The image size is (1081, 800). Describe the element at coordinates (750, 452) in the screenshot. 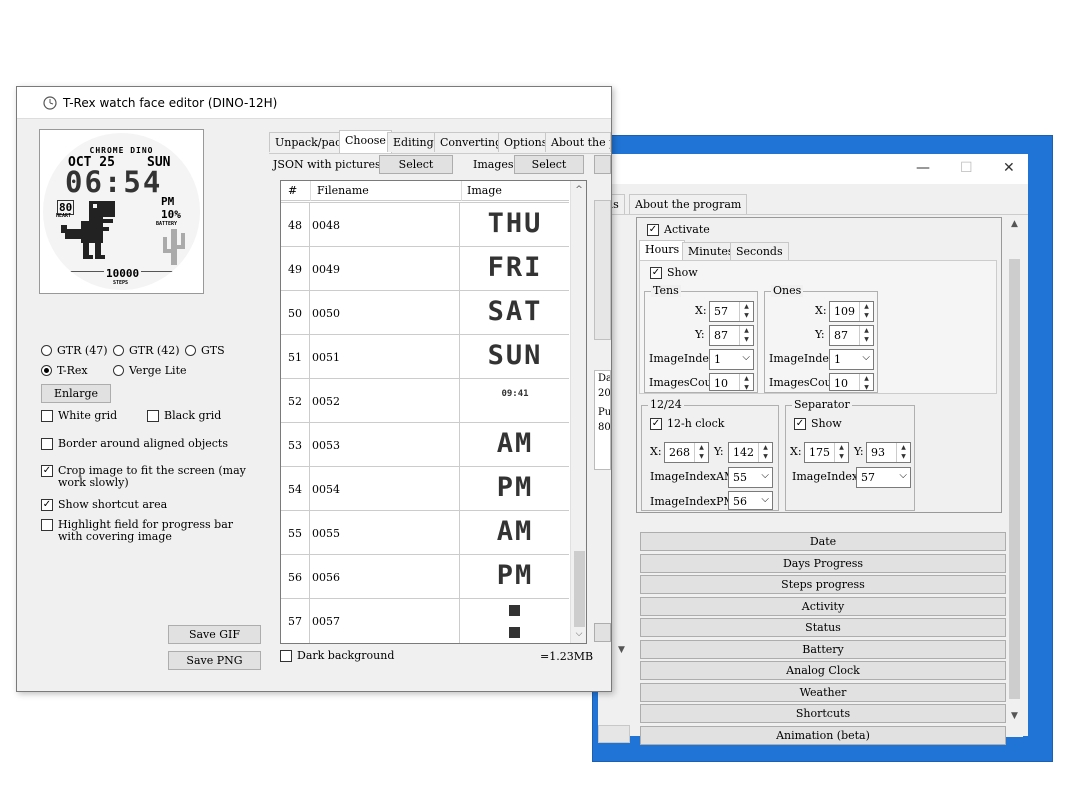

I see `twelve24-y-stepper: 142 ▲ ▼` at that location.